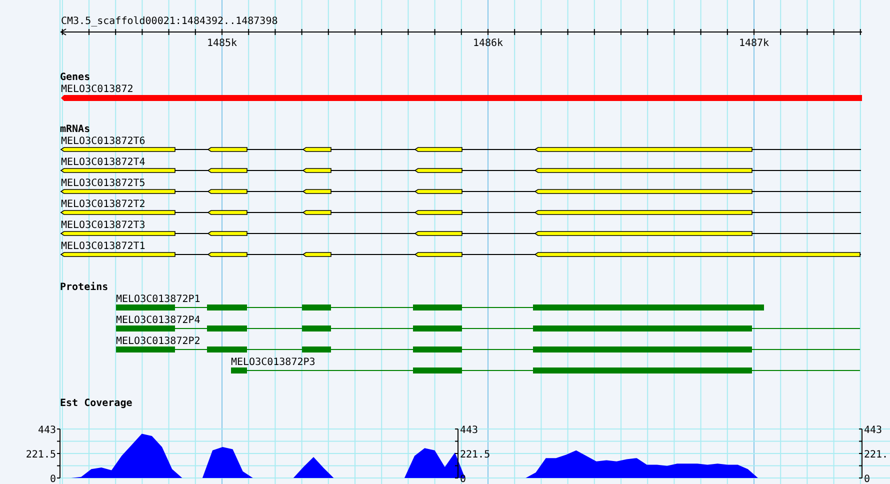 The height and width of the screenshot is (484, 890). Describe the element at coordinates (169, 21) in the screenshot. I see `ruler-title: CM3.5_scaffold00021:1484392..1487398` at that location.